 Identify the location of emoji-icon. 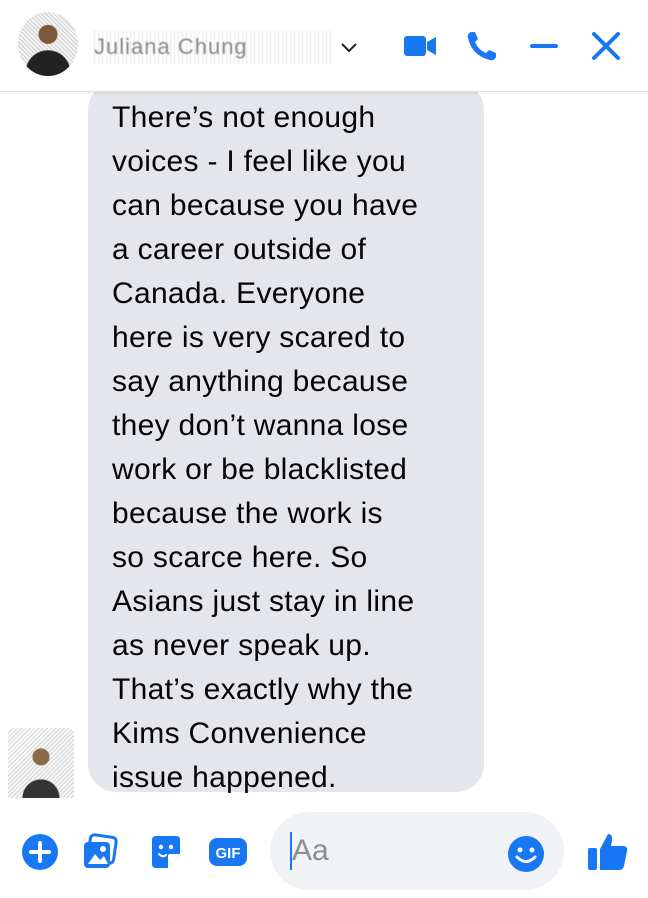
(526, 854).